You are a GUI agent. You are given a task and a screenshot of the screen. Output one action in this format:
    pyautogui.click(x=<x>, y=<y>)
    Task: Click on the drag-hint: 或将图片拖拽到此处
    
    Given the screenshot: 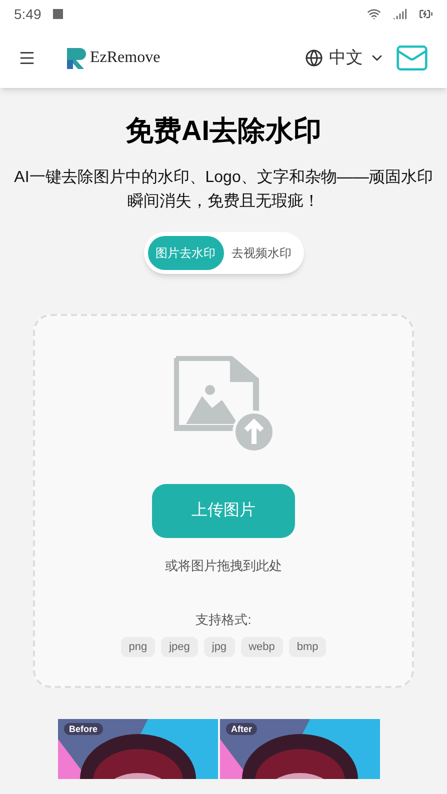 What is the action you would take?
    pyautogui.click(x=223, y=566)
    